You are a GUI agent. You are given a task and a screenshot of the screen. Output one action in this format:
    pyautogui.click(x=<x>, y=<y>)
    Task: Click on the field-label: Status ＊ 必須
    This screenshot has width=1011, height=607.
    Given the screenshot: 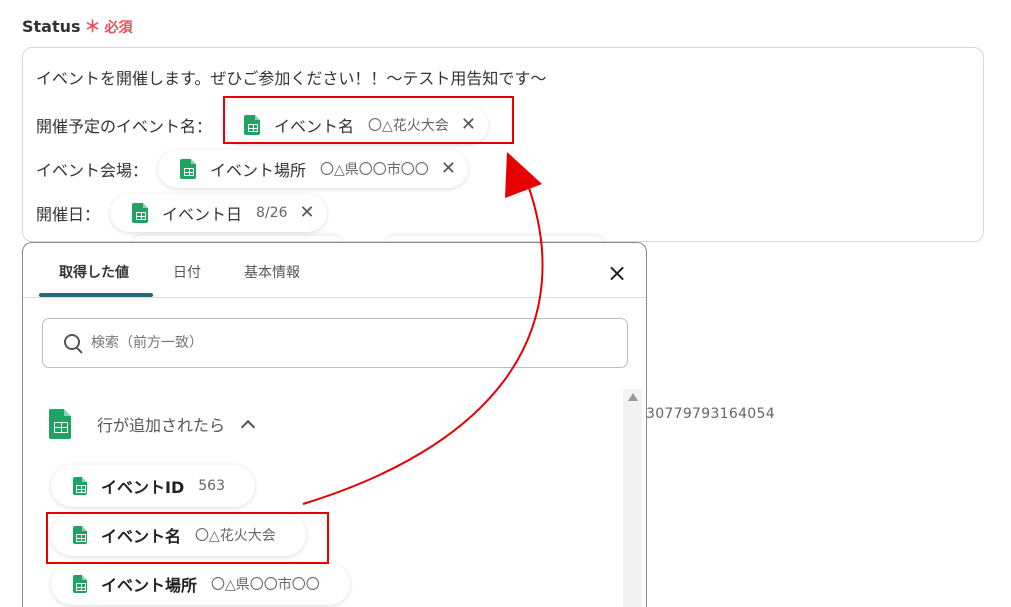 What is the action you would take?
    pyautogui.click(x=77, y=25)
    